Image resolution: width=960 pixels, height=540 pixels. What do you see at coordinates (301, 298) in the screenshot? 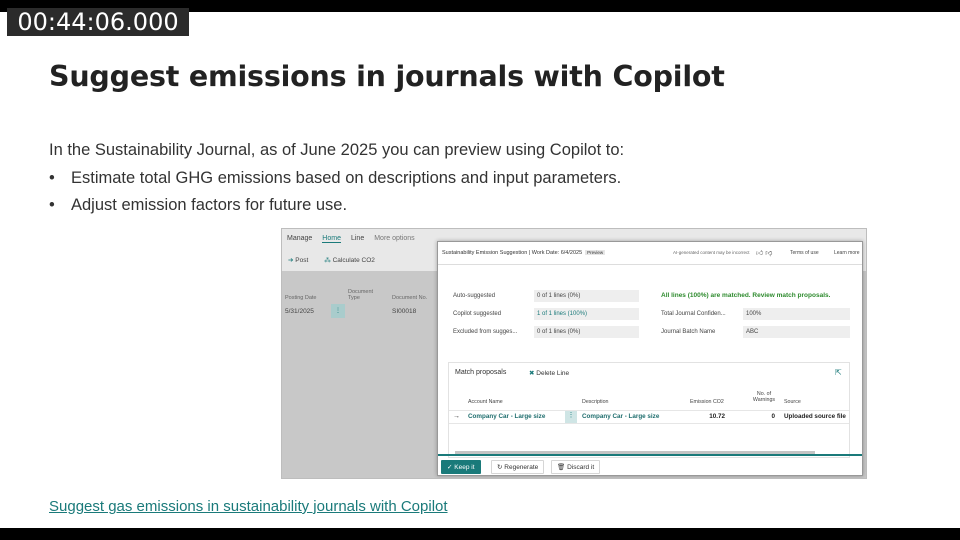
I see `col-posting-date: Posting Date` at bounding box center [301, 298].